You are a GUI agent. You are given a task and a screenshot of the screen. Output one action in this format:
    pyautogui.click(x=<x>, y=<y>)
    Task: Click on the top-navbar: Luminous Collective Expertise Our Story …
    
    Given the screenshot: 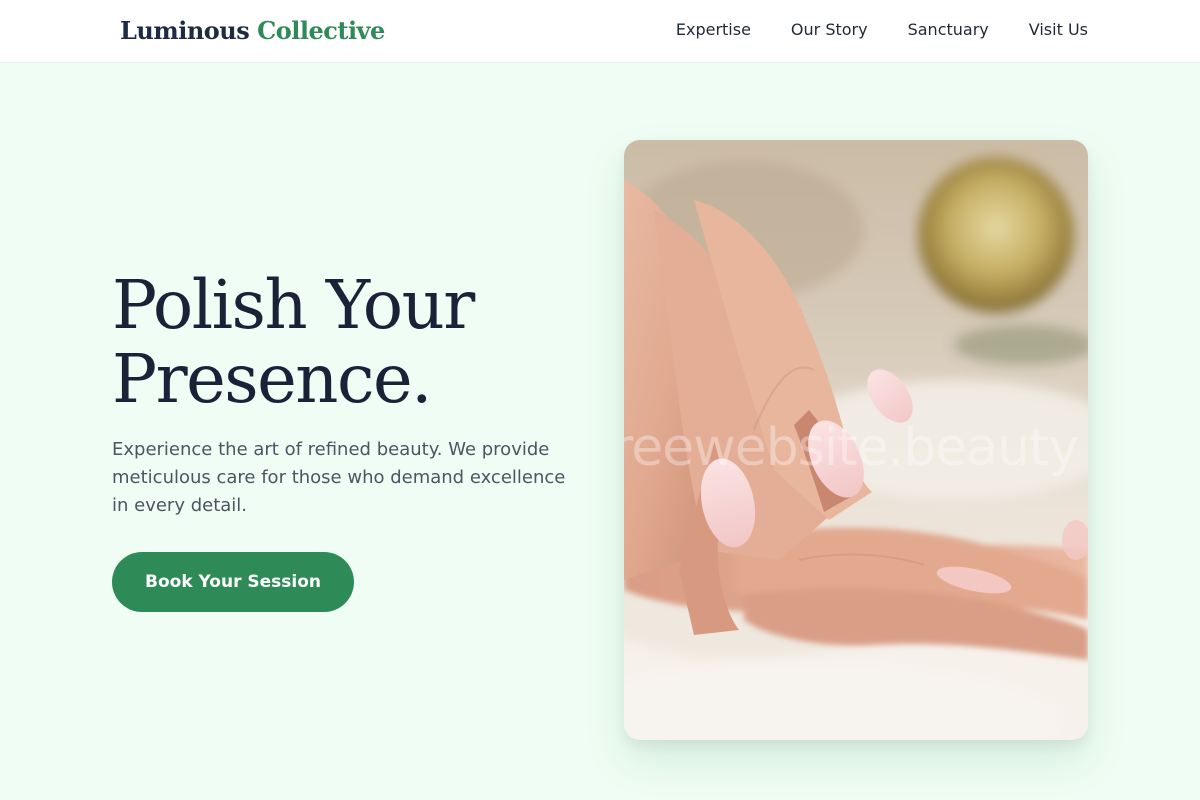 What is the action you would take?
    pyautogui.click(x=600, y=31)
    